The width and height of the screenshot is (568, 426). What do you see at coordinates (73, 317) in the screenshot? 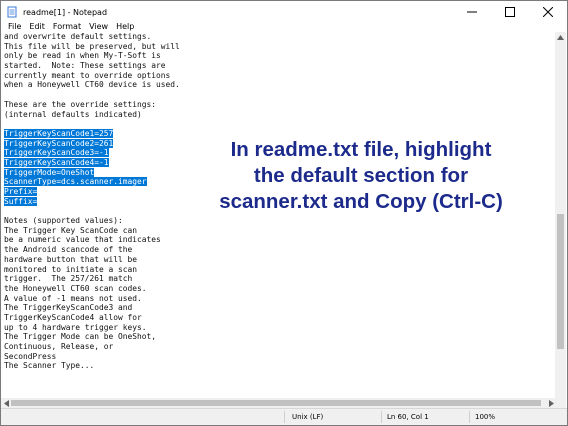
I see `text-line-content: TriggerKeyScanCode4 allow for` at bounding box center [73, 317].